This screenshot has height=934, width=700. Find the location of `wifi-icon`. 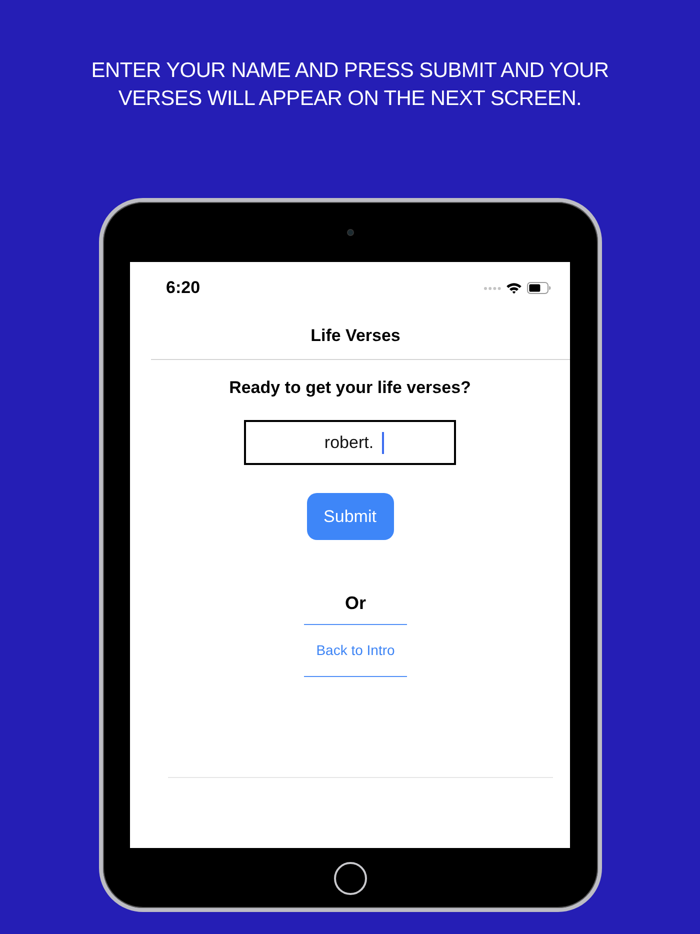

wifi-icon is located at coordinates (514, 288).